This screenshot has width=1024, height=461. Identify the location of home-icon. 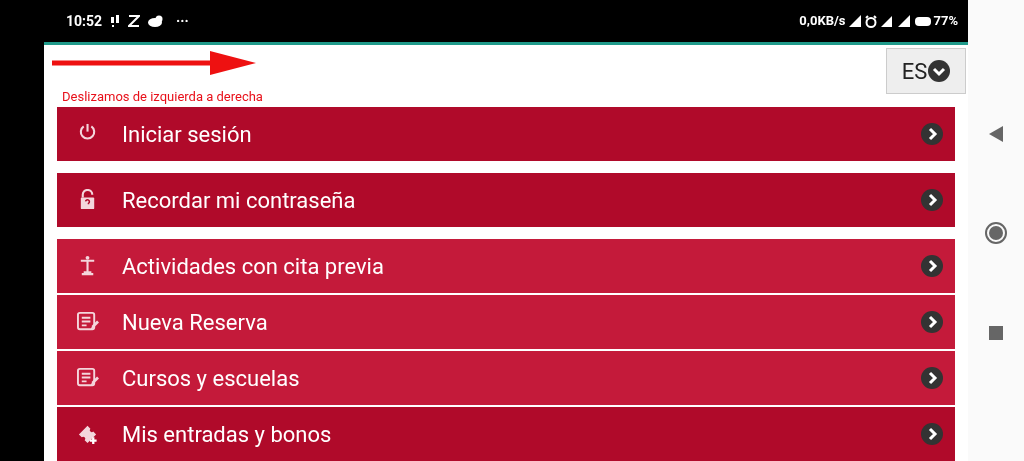
(996, 233).